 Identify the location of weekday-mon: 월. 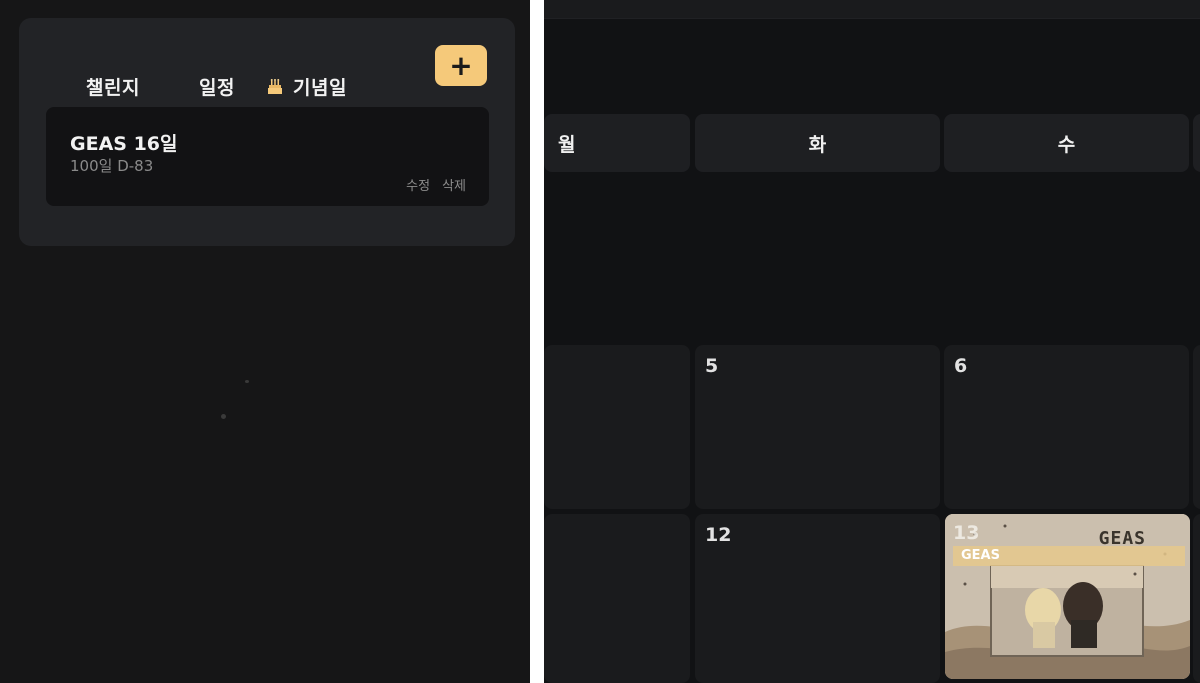
(617, 143).